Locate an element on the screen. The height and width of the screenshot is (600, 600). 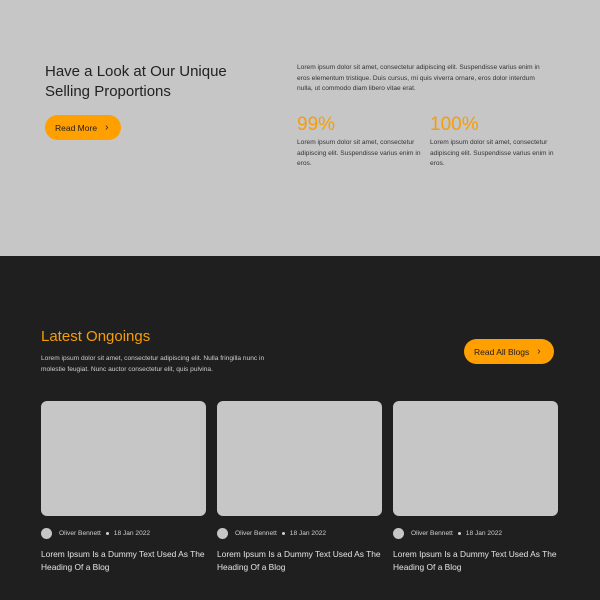
read-all-blogs-button: Read All Blogs › is located at coordinates (509, 351).